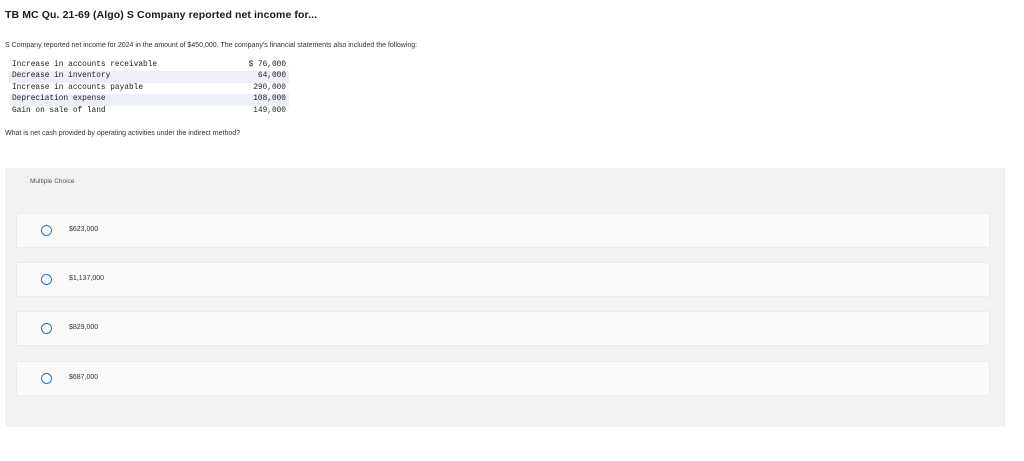 Image resolution: width=1024 pixels, height=461 pixels. Describe the element at coordinates (118, 77) in the screenshot. I see `item-label: Decrease in inventory` at that location.